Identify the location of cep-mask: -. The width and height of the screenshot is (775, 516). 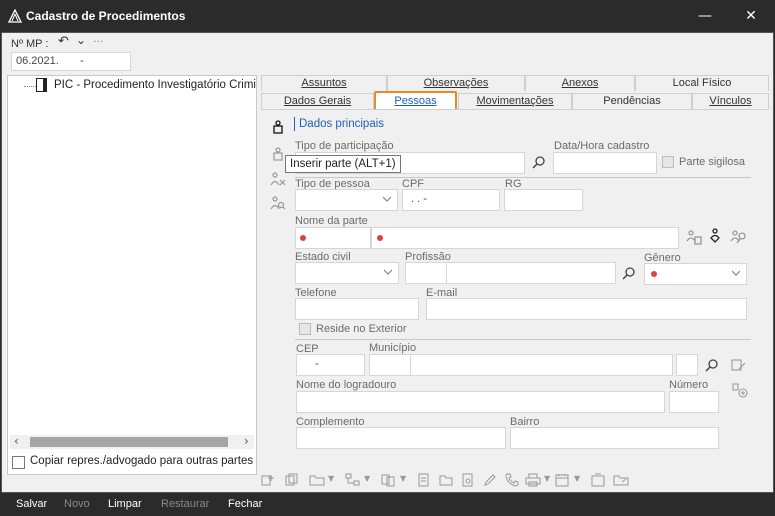
(317, 364).